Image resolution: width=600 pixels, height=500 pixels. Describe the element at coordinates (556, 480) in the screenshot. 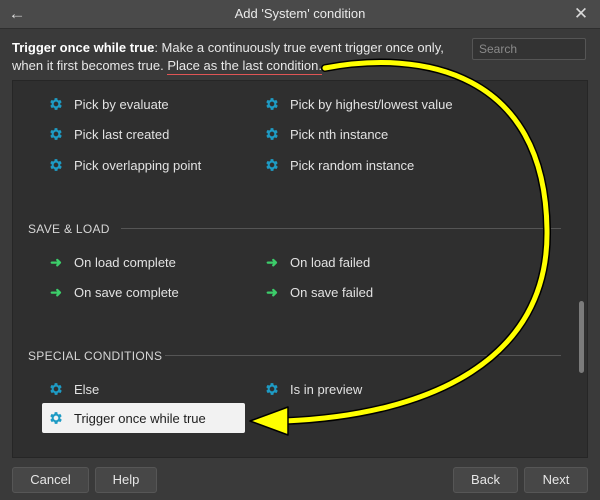

I see `next-button: Next` at that location.